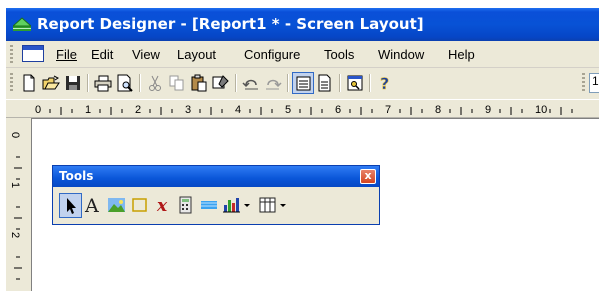  What do you see at coordinates (18, 204) in the screenshot?
I see `vertical-ruler: 0 1 2` at bounding box center [18, 204].